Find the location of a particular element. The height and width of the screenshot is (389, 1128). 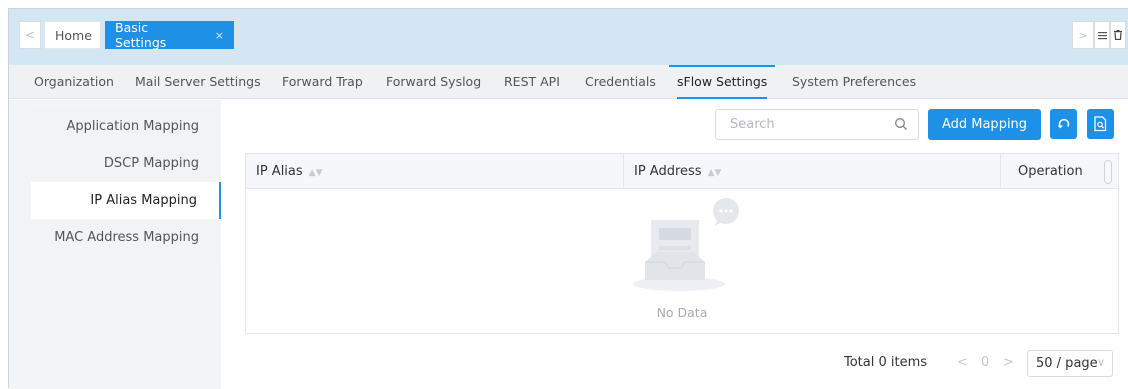

tabs-scroll-right-button: > is located at coordinates (1083, 35).